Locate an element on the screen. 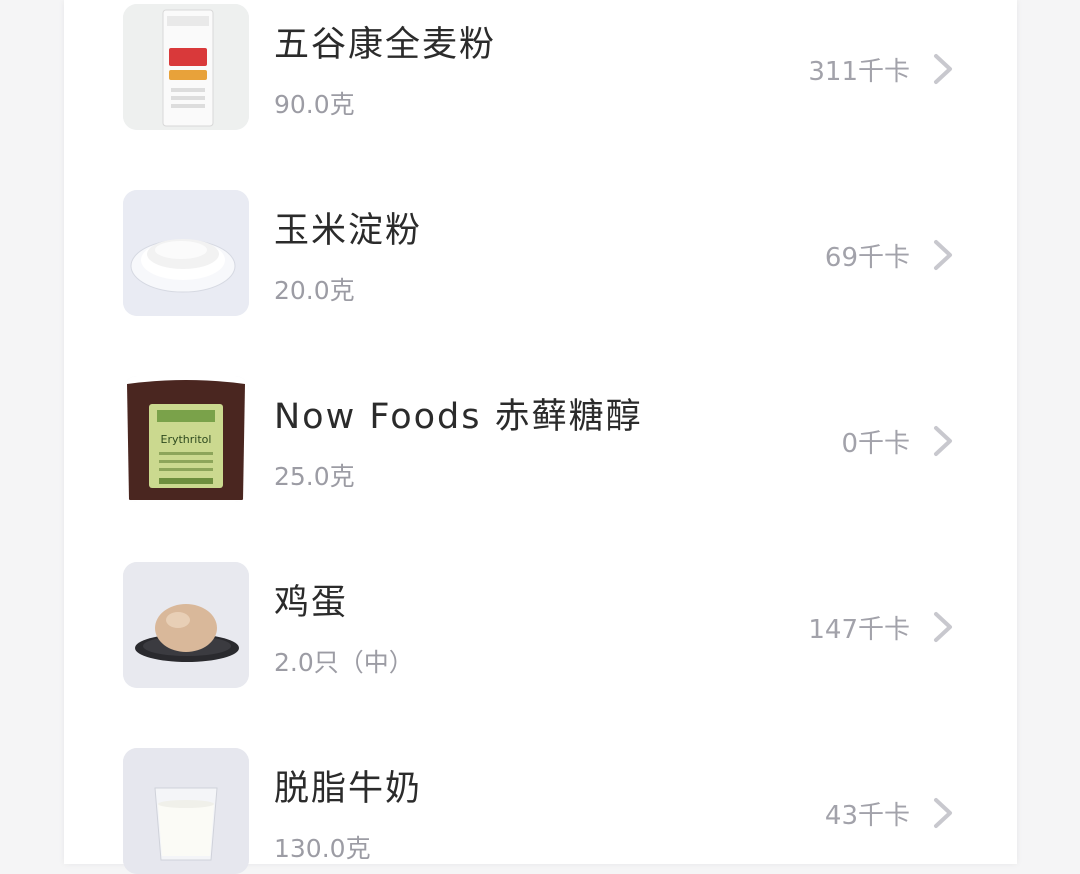 Image resolution: width=1080 pixels, height=874 pixels. food-item: 五谷康全麦粉 90.0克 311千卡 is located at coordinates (540, 65).